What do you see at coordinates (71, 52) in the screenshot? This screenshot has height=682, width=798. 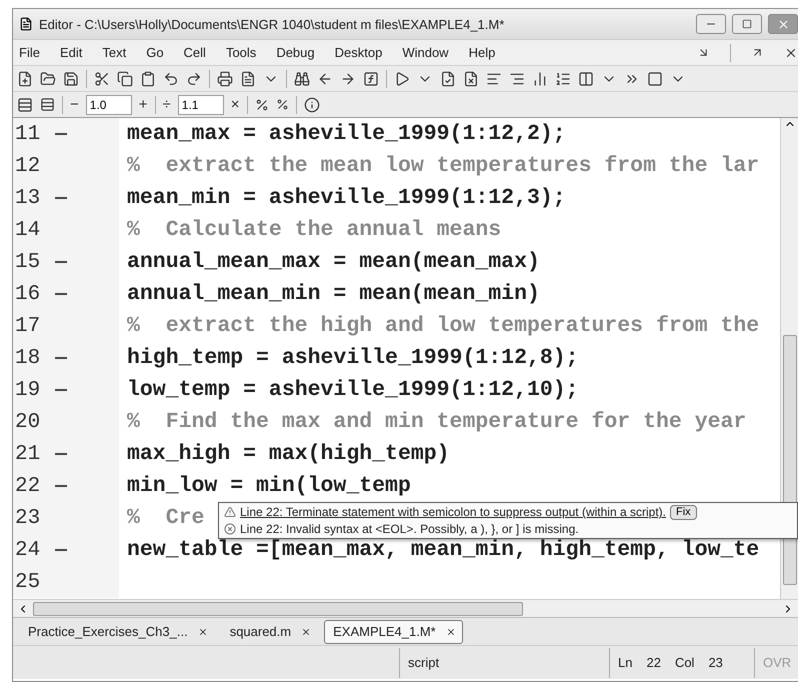 I see `menu-item: Edit` at bounding box center [71, 52].